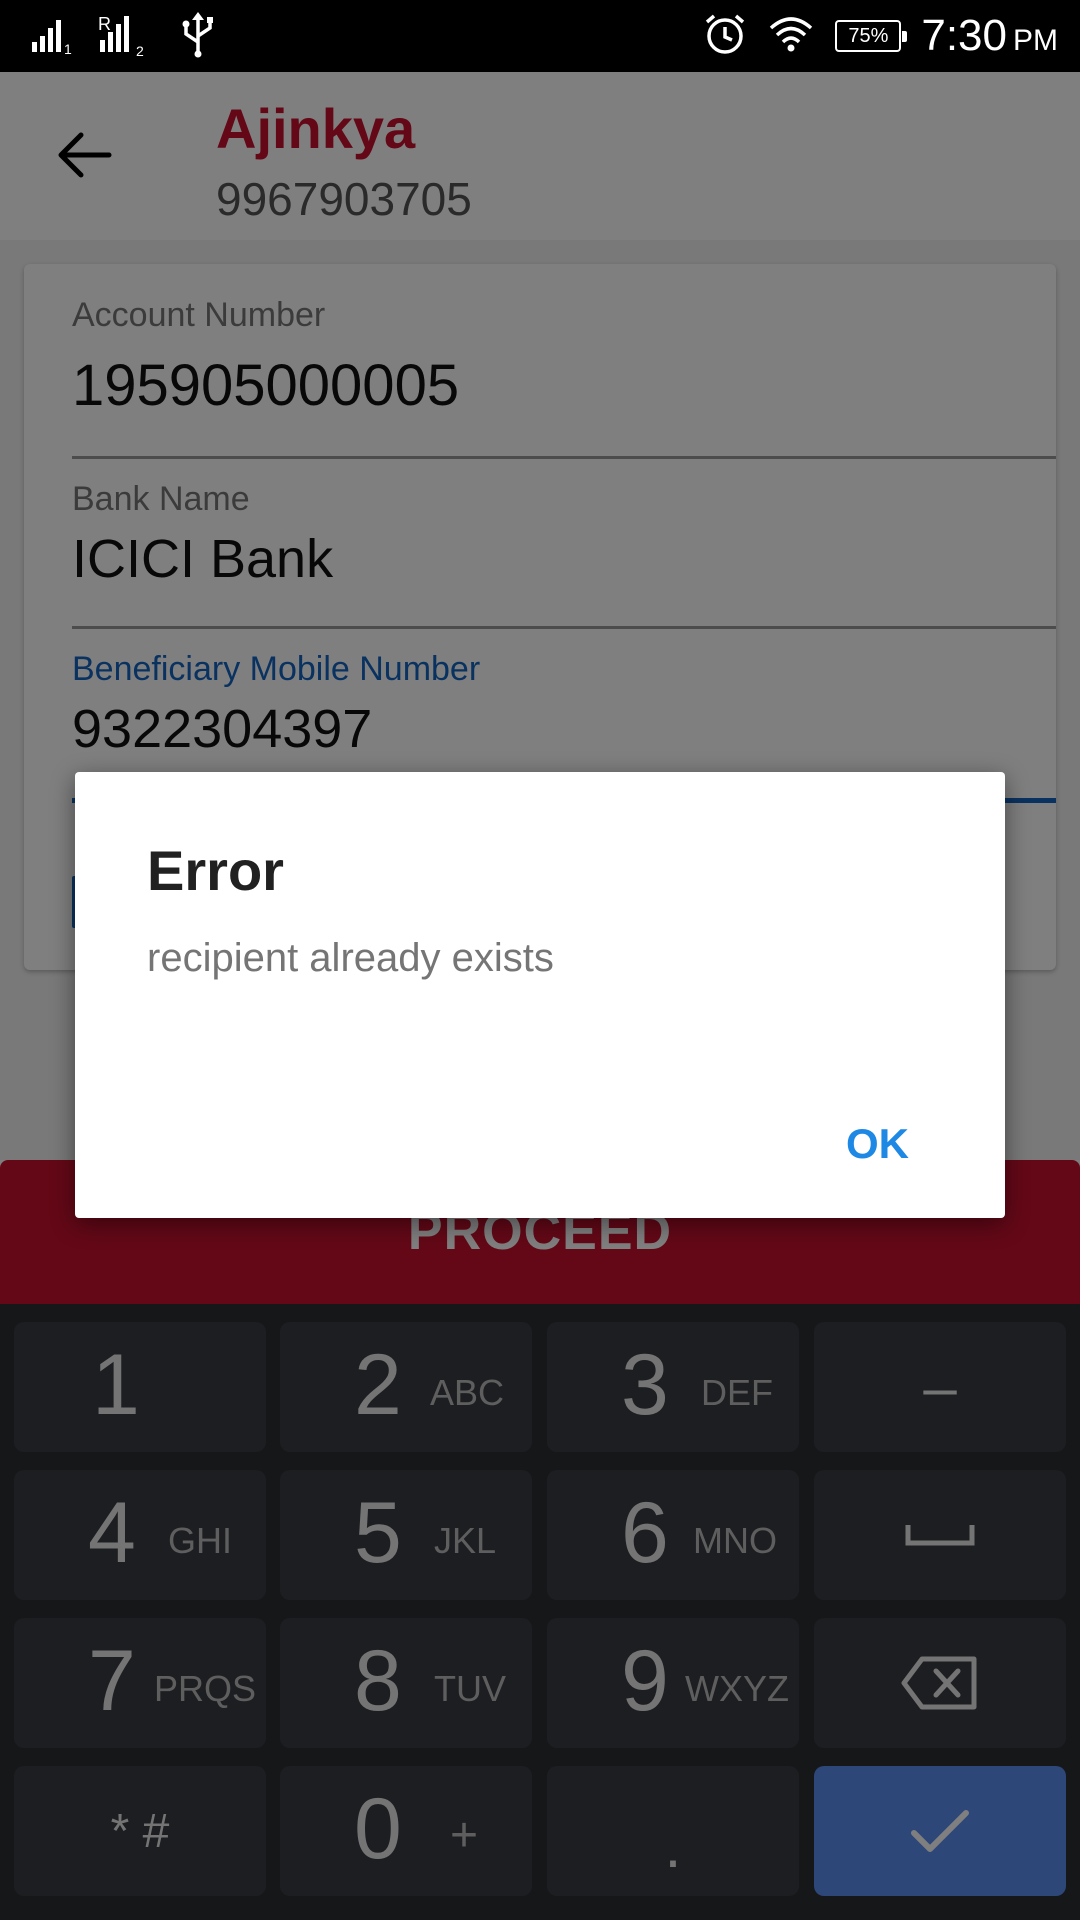 The width and height of the screenshot is (1080, 1920). Describe the element at coordinates (964, 35) in the screenshot. I see `clock-time: 7:30` at that location.